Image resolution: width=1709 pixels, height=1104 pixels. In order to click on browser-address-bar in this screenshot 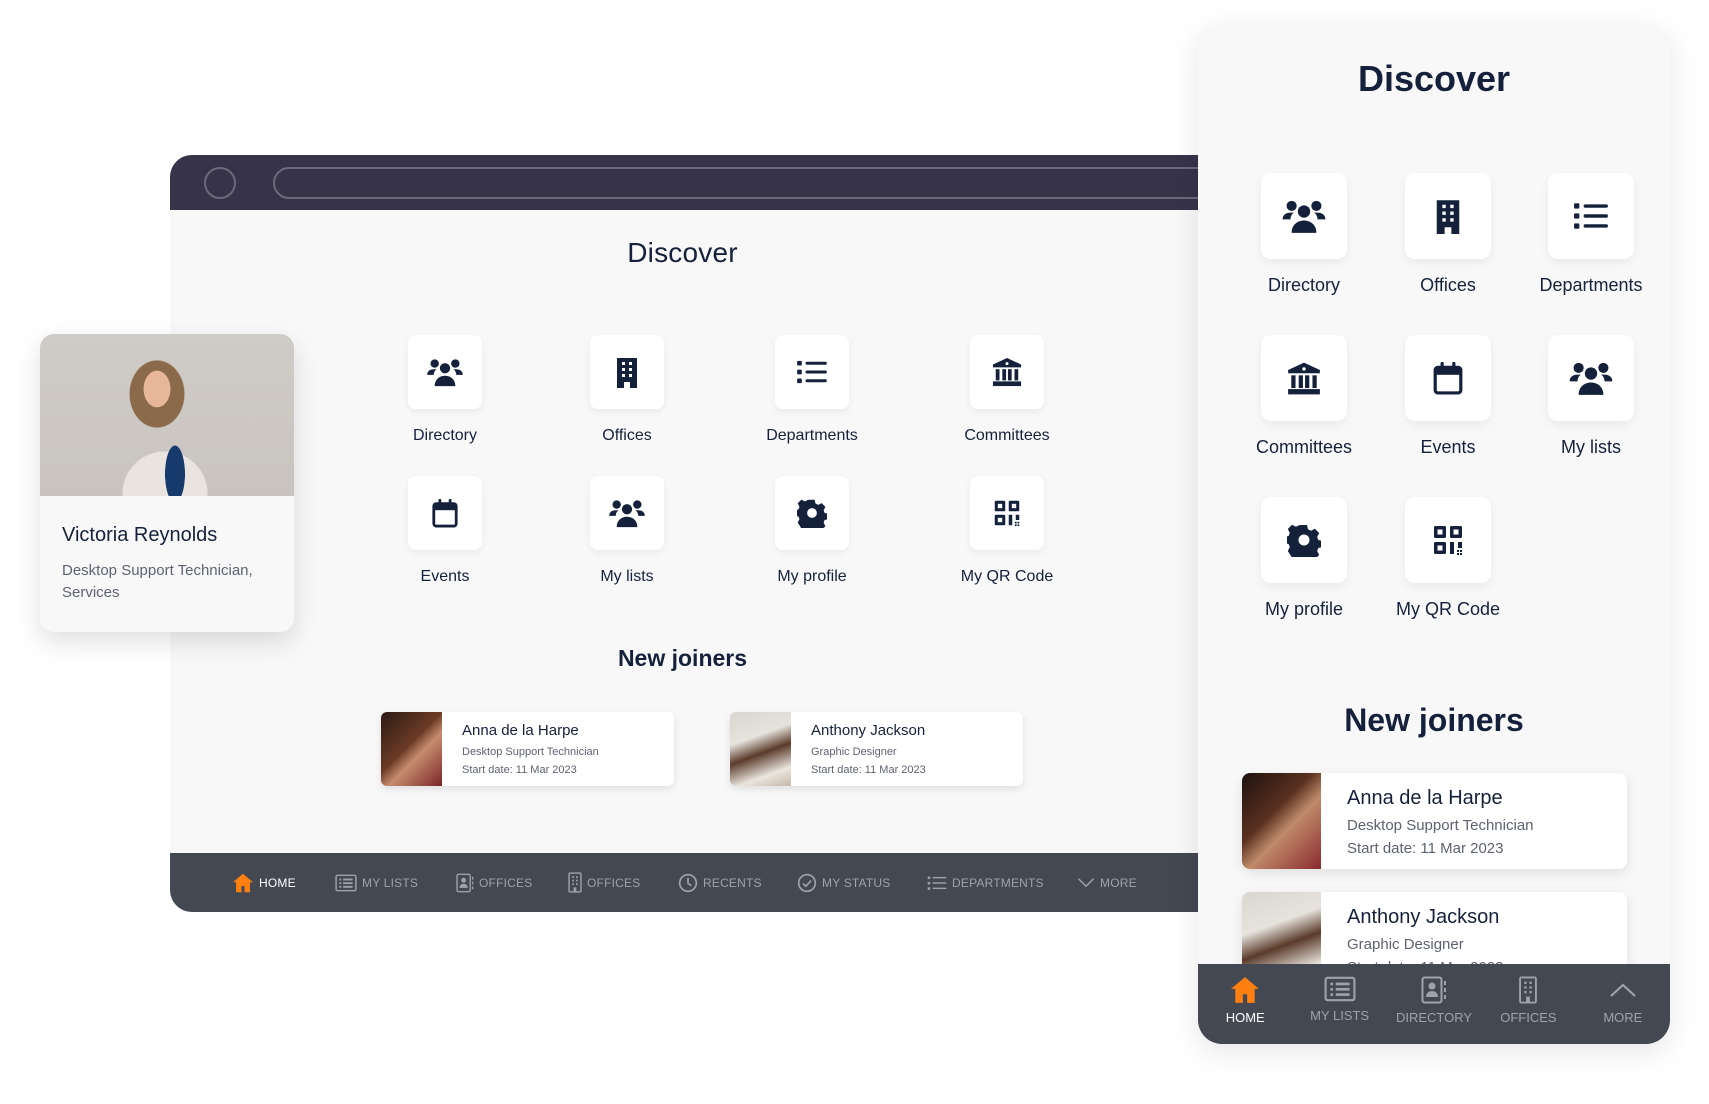, I will do `click(741, 183)`.